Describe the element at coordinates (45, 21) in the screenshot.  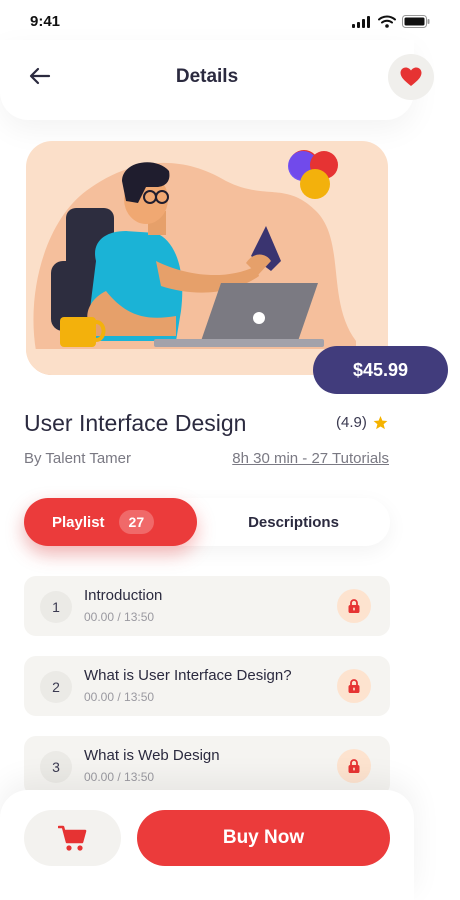
I see `status-time: 9:41` at that location.